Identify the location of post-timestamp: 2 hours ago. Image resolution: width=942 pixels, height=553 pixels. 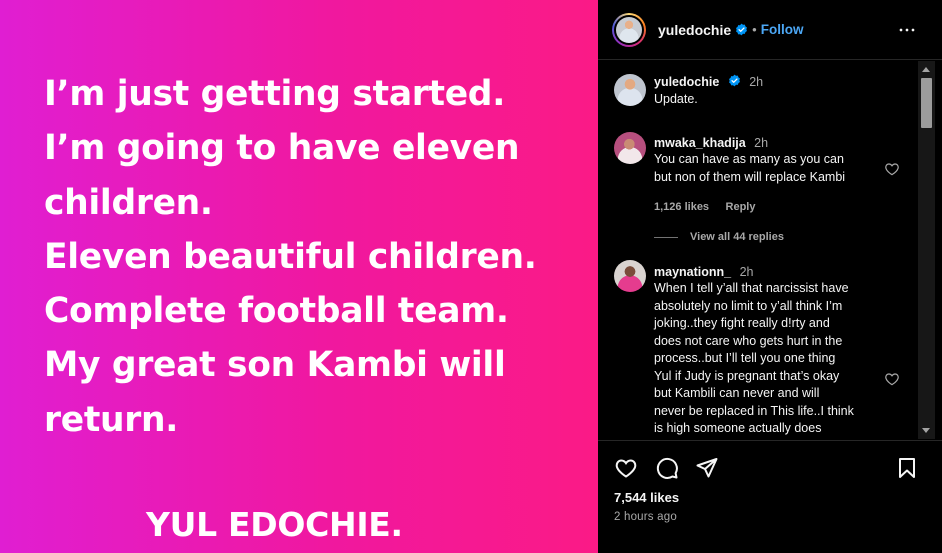
(645, 517).